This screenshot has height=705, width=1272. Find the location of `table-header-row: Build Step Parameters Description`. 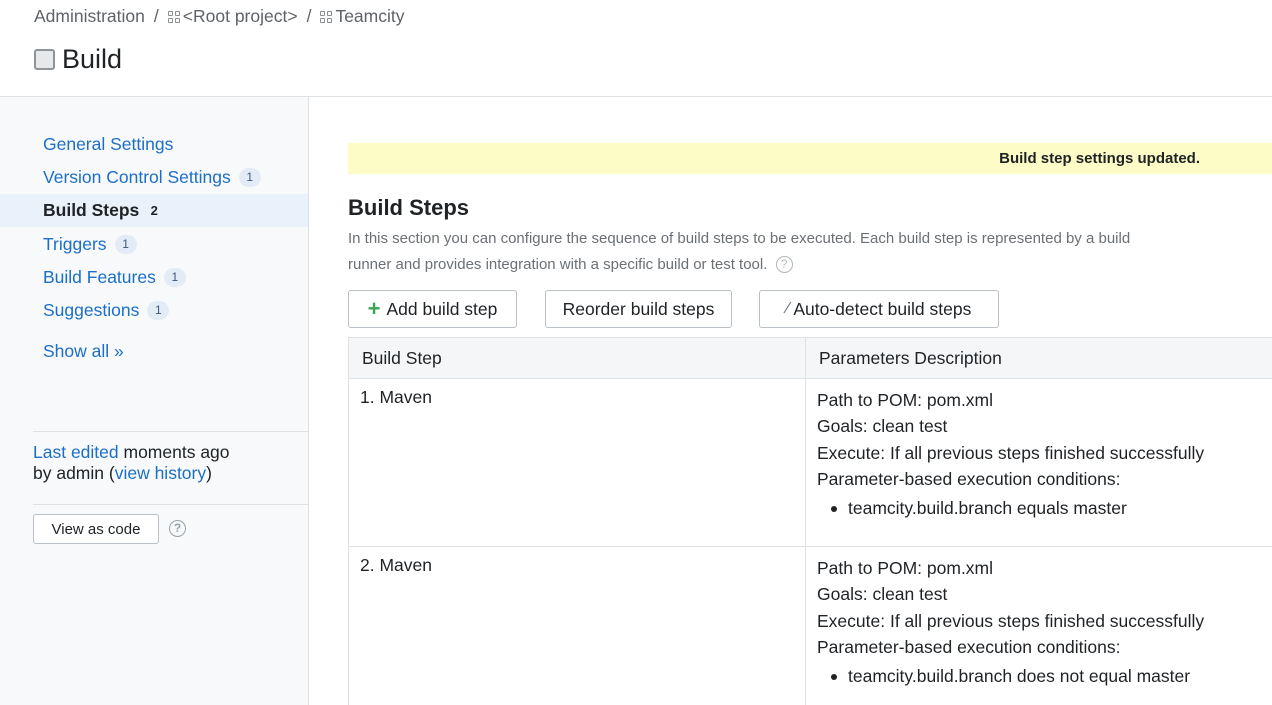

table-header-row: Build Step Parameters Description is located at coordinates (810, 358).